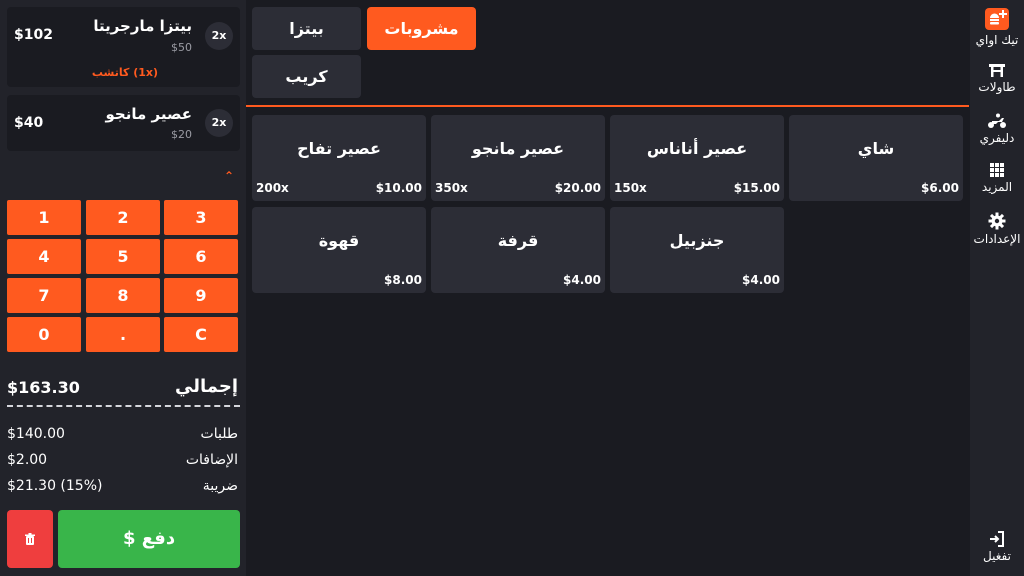 The width and height of the screenshot is (1024, 576). I want to click on category-tab-drinks: مشروبات, so click(421, 28).